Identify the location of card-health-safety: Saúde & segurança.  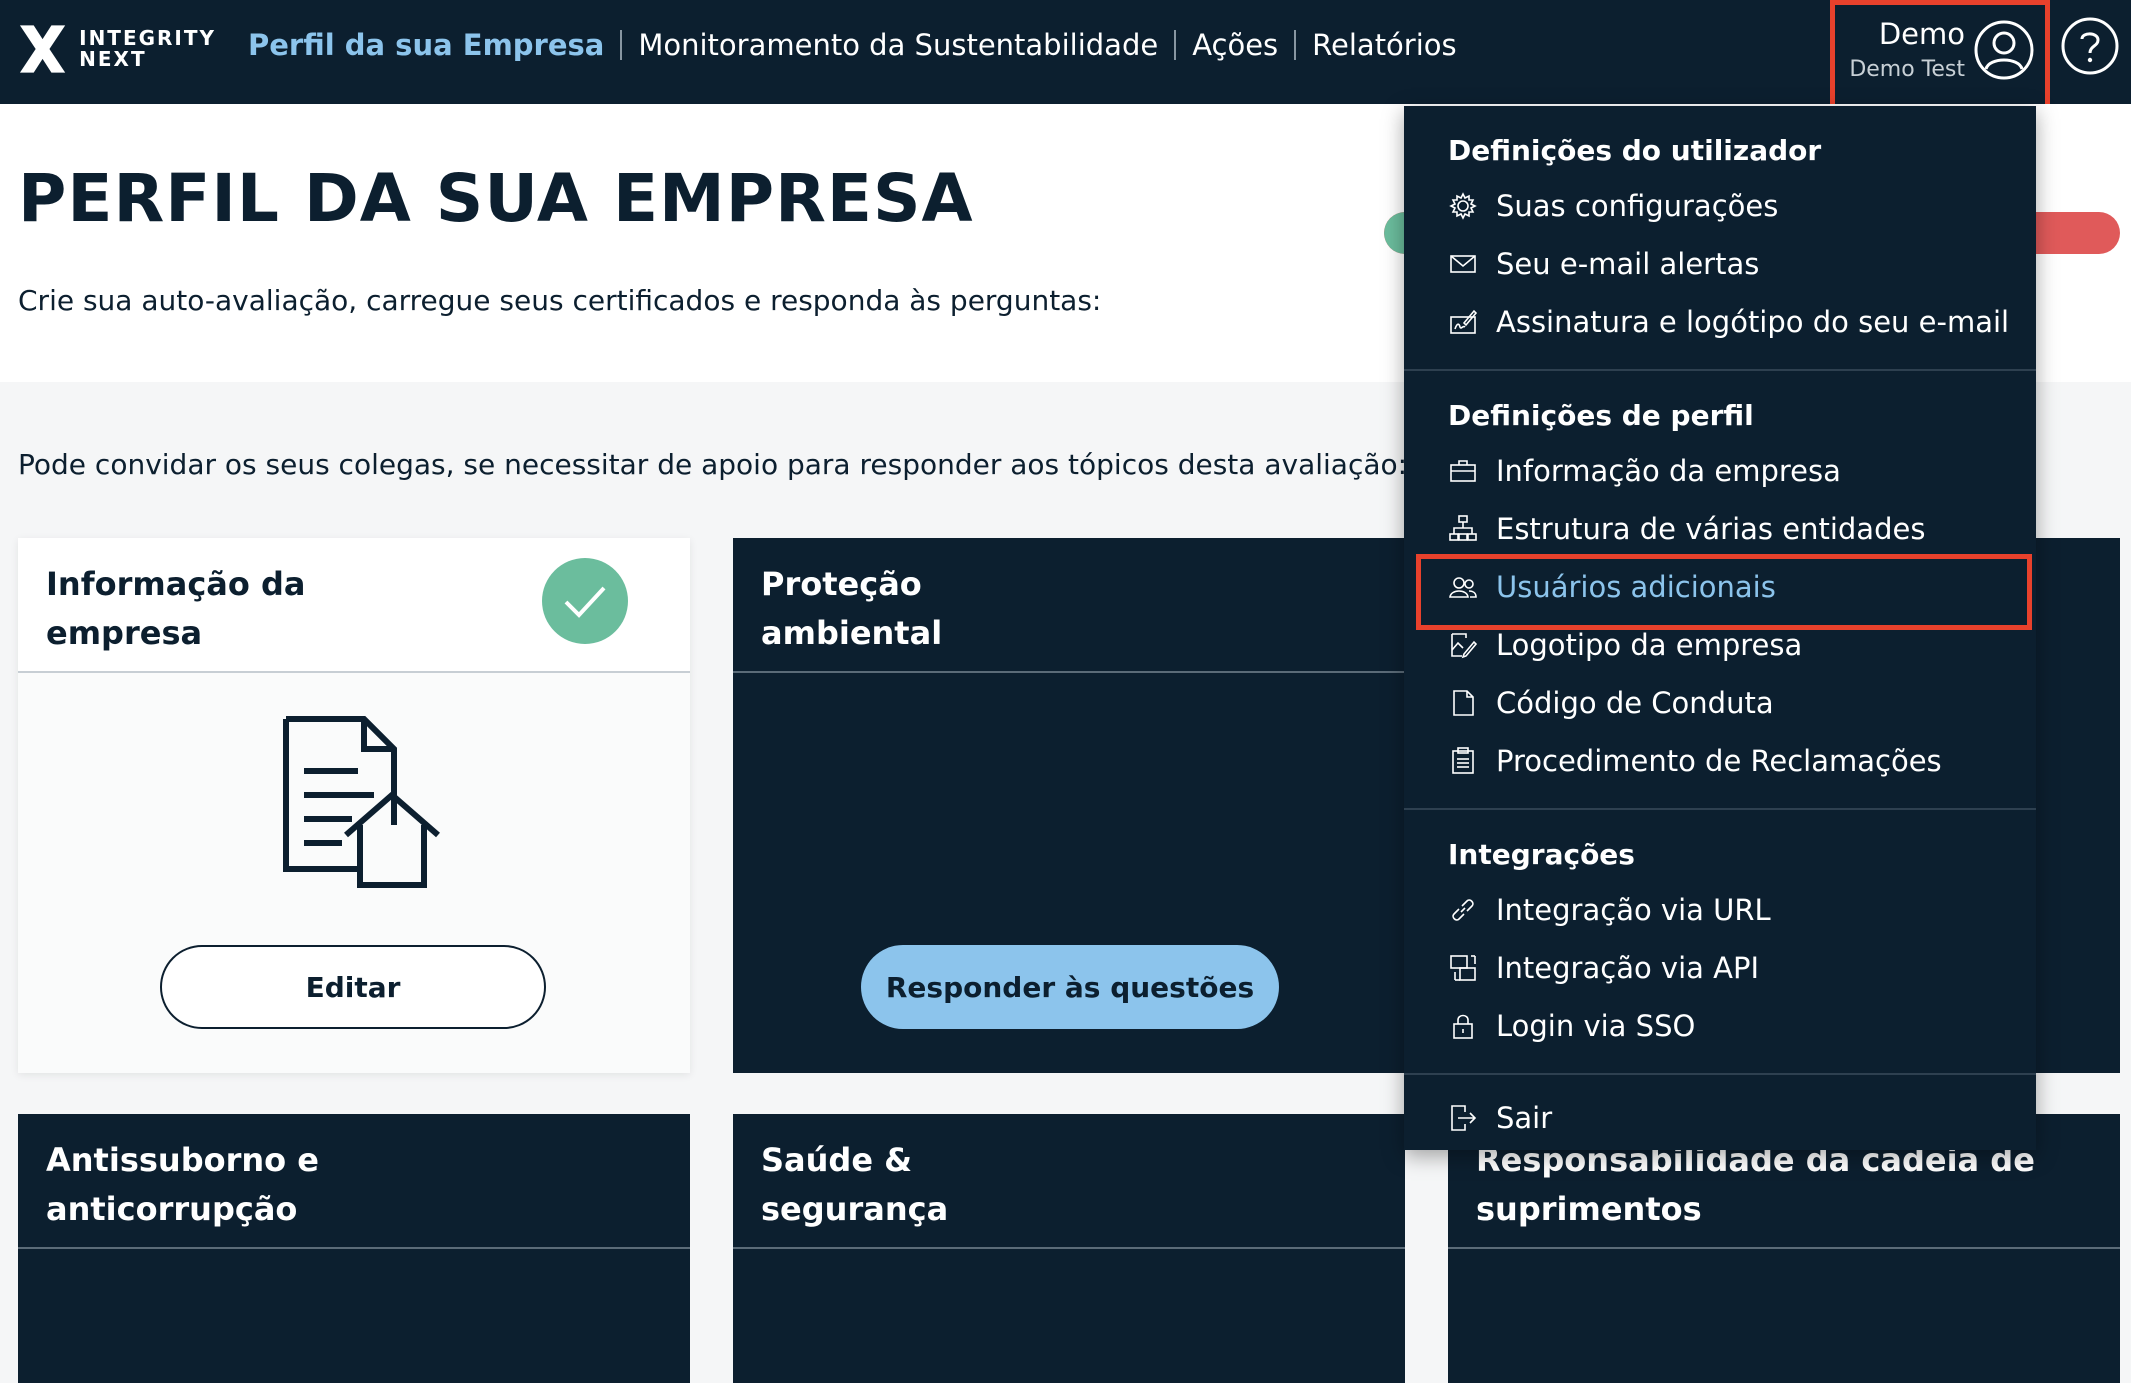
(1069, 1248).